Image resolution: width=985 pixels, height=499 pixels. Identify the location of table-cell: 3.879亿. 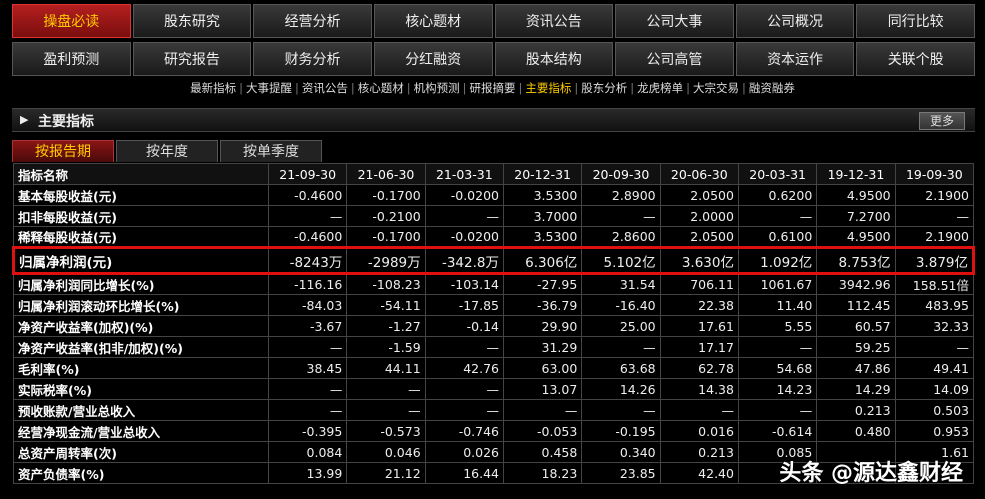
(935, 260).